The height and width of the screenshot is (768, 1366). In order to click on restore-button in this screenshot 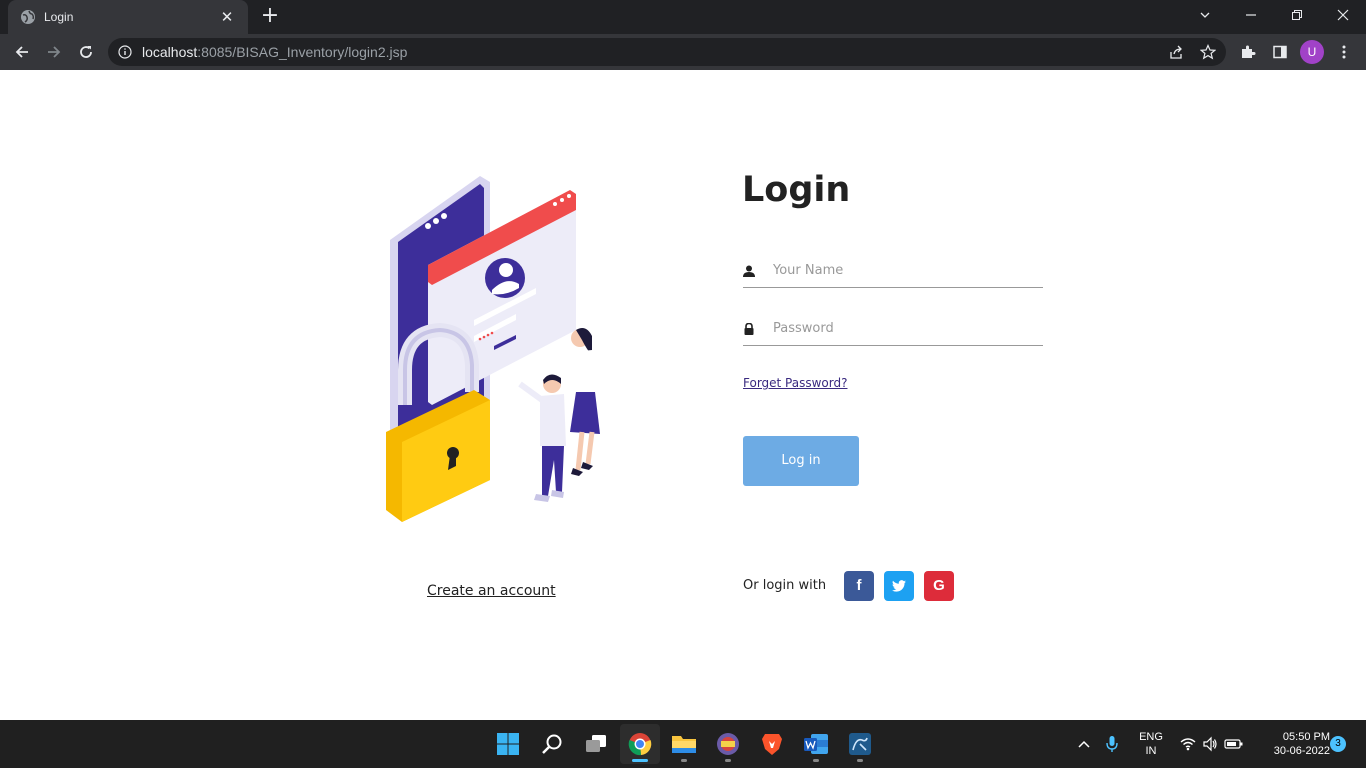, I will do `click(1297, 15)`.